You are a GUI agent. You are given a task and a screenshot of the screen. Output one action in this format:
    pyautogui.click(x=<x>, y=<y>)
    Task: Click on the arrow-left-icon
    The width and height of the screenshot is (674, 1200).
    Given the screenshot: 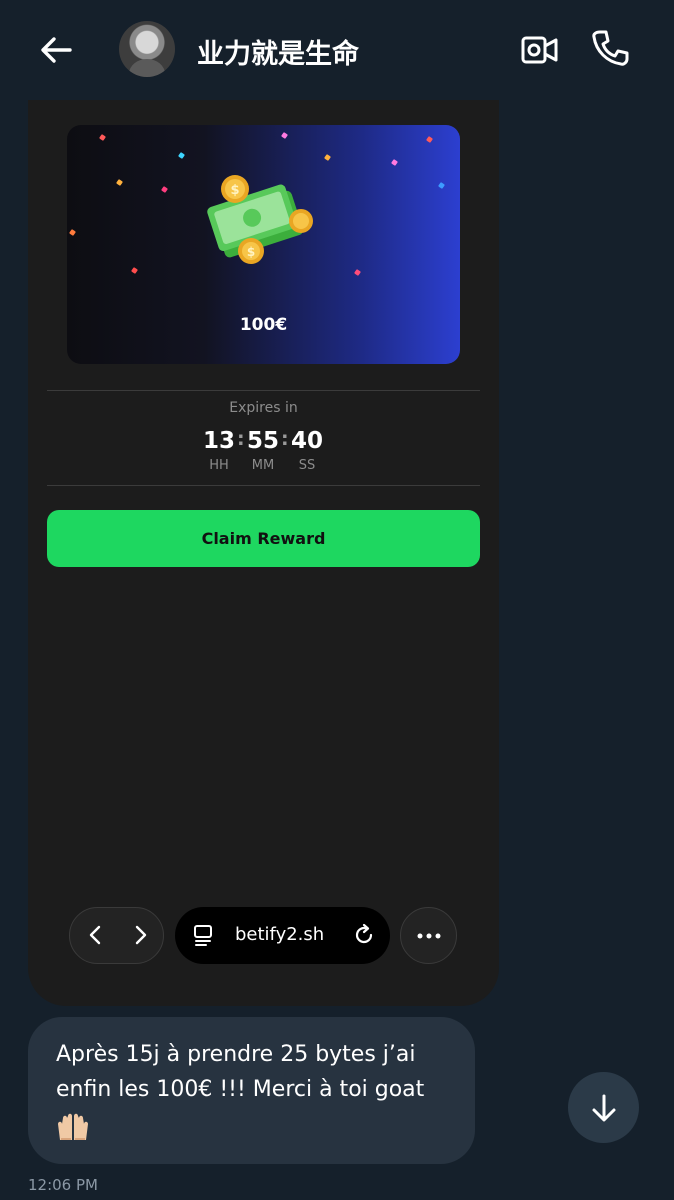 What is the action you would take?
    pyautogui.click(x=56, y=50)
    